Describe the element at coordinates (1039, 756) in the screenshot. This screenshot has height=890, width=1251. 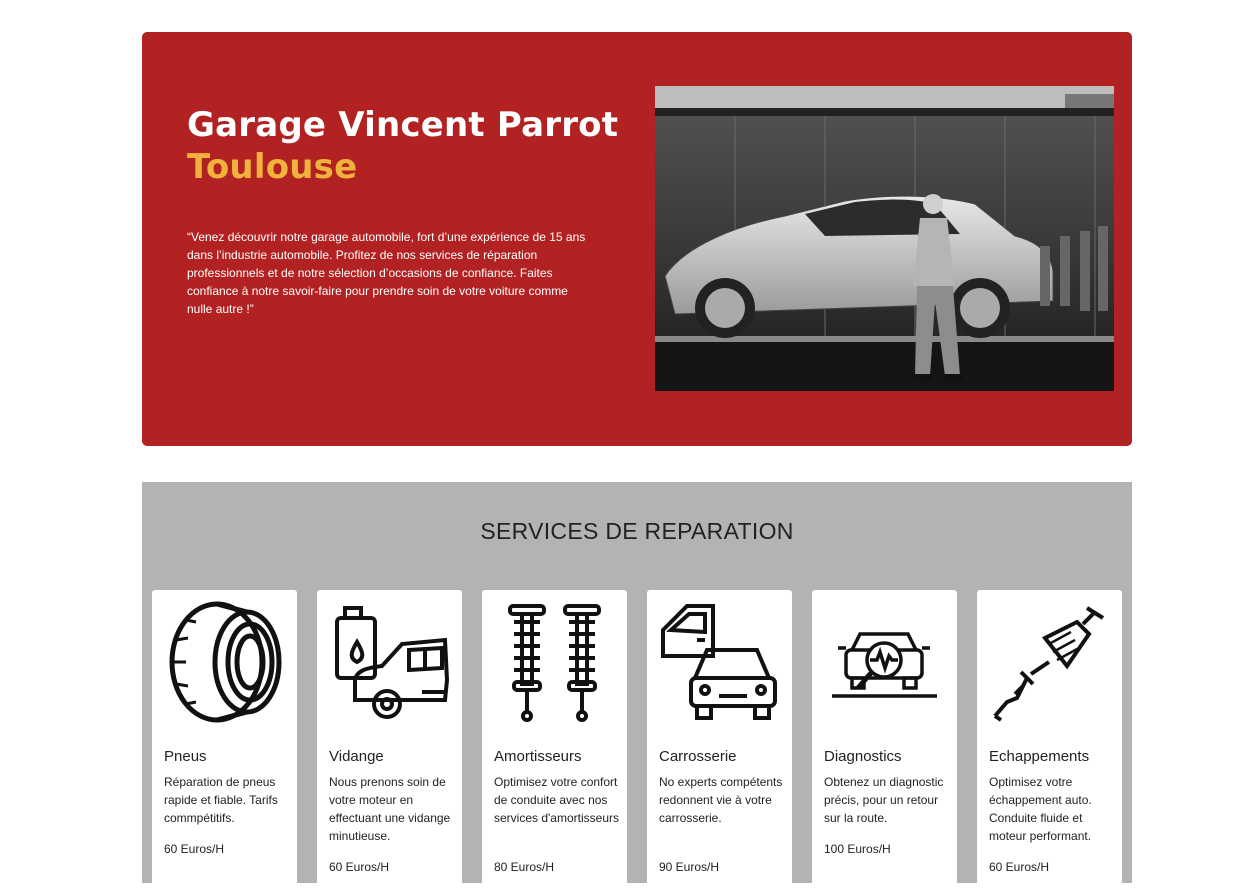
I see `service-title: Echappements` at that location.